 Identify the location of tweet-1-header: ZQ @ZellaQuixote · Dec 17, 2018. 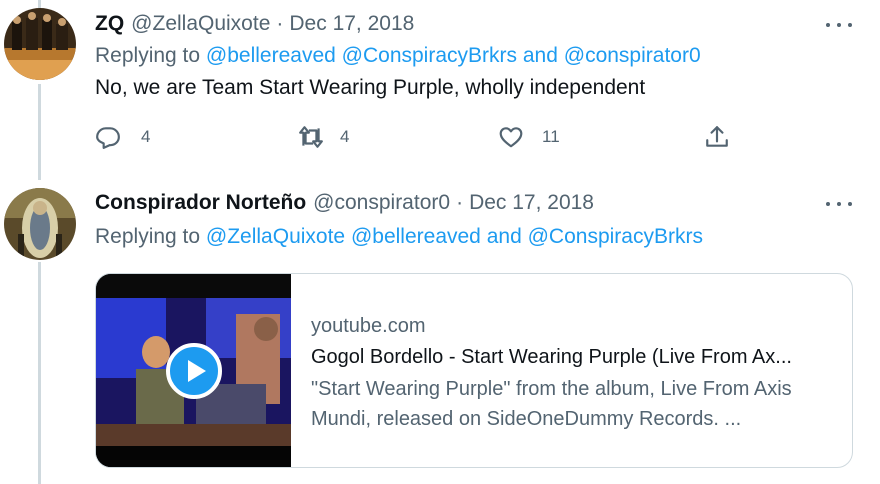
(254, 24).